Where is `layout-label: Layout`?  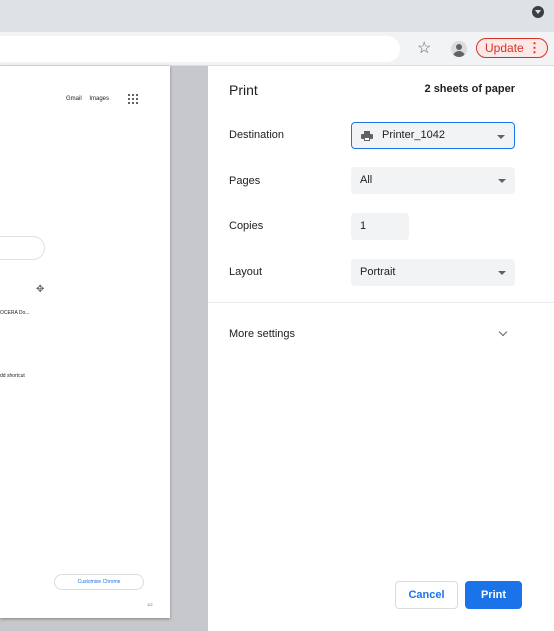
layout-label: Layout is located at coordinates (246, 272).